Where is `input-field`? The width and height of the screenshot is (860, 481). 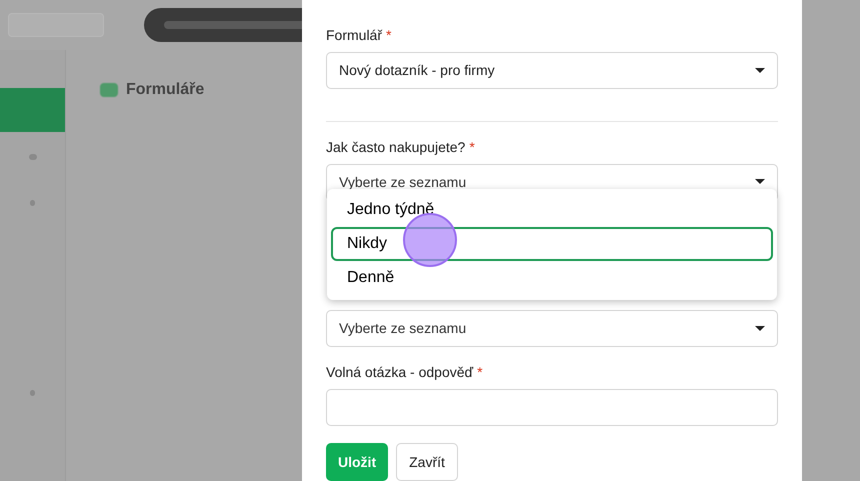
input-field is located at coordinates (552, 407).